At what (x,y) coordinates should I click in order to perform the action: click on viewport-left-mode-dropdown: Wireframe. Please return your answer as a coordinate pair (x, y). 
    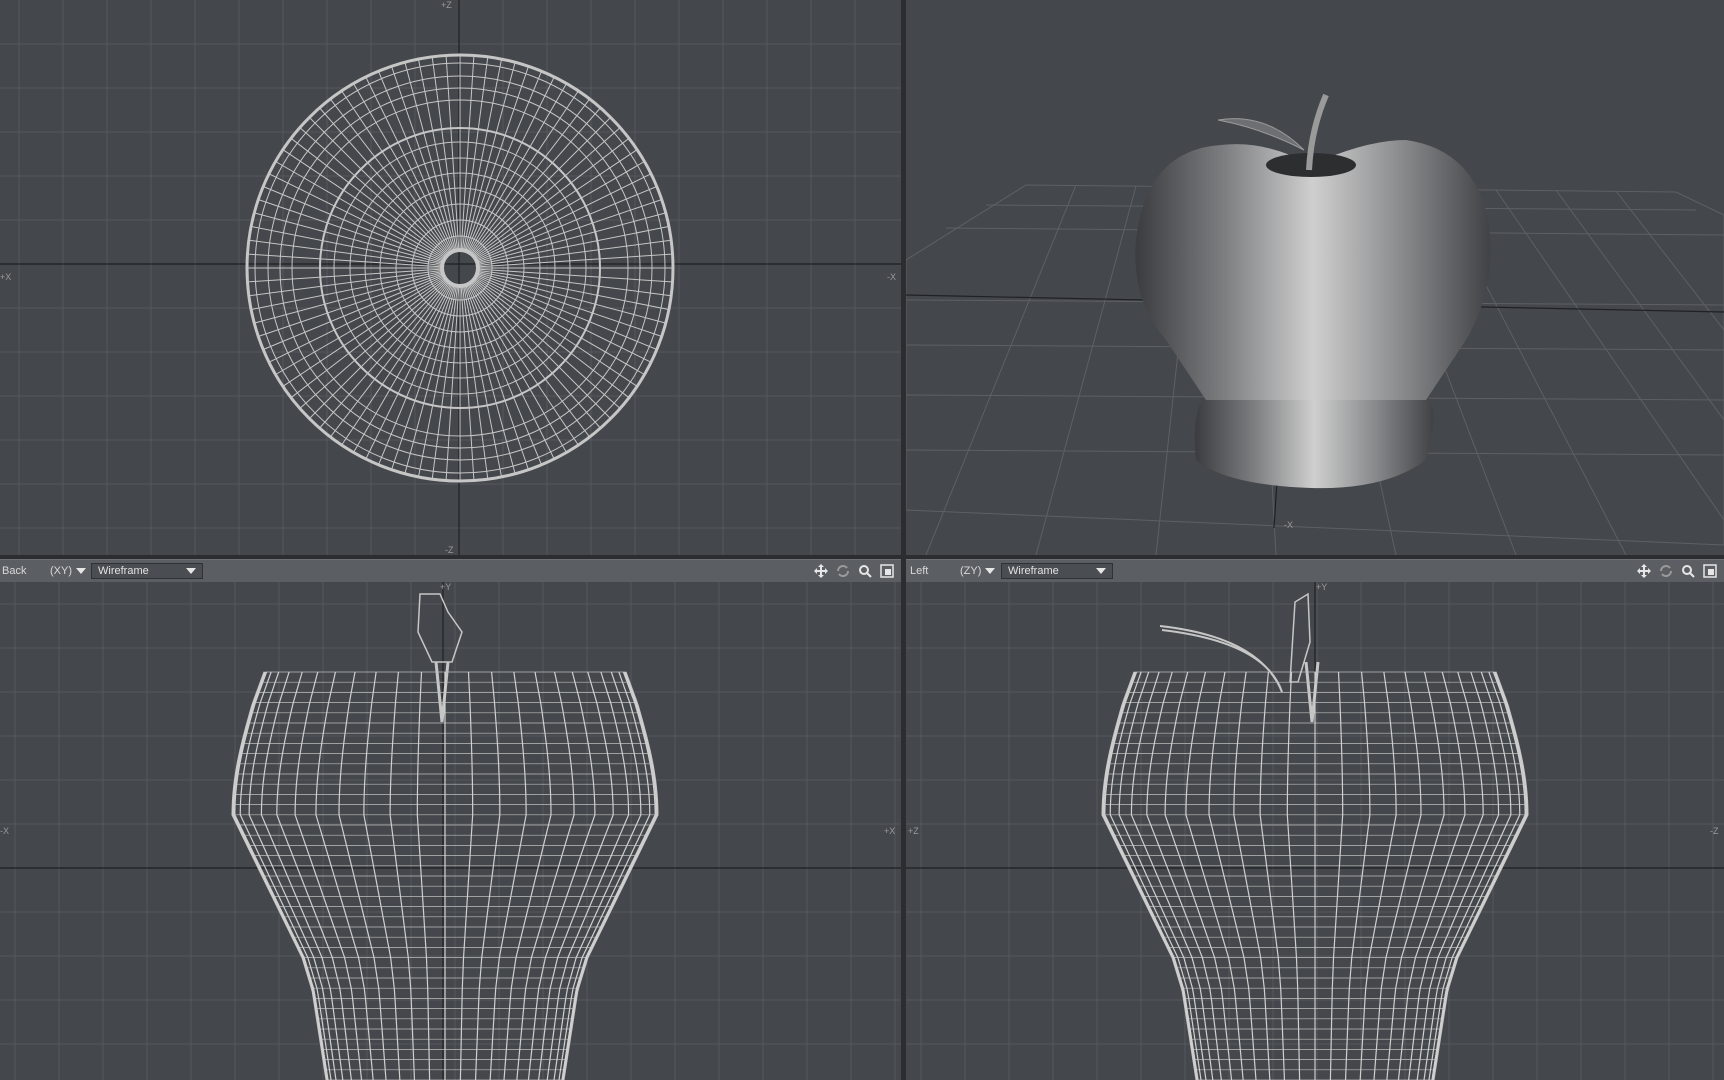
    Looking at the image, I should click on (1057, 571).